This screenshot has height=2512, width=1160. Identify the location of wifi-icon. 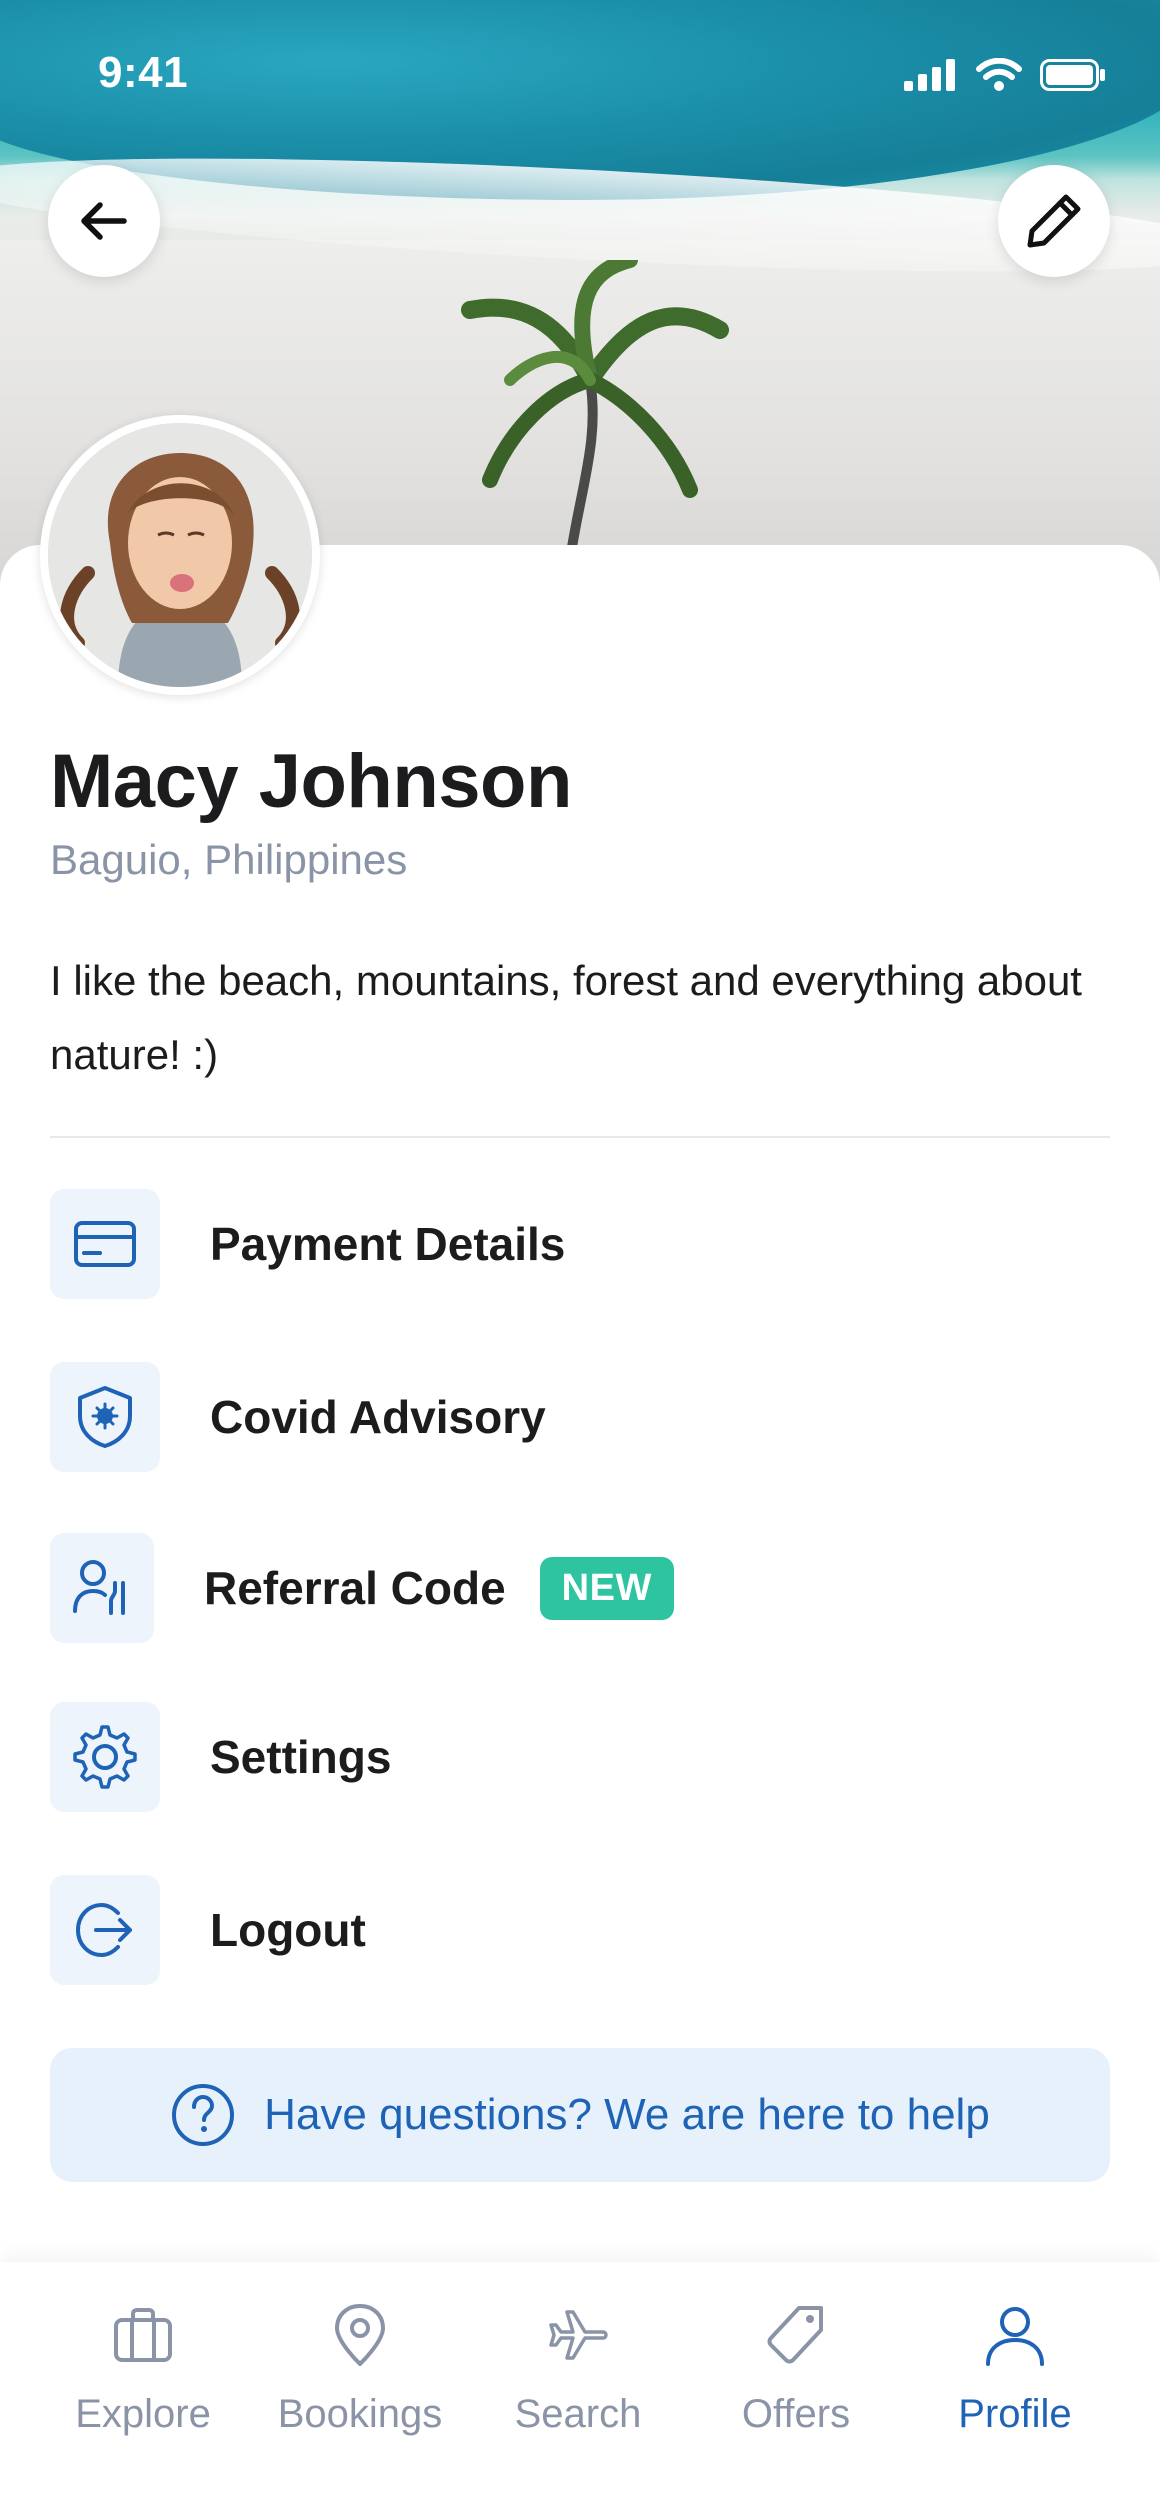
(999, 74).